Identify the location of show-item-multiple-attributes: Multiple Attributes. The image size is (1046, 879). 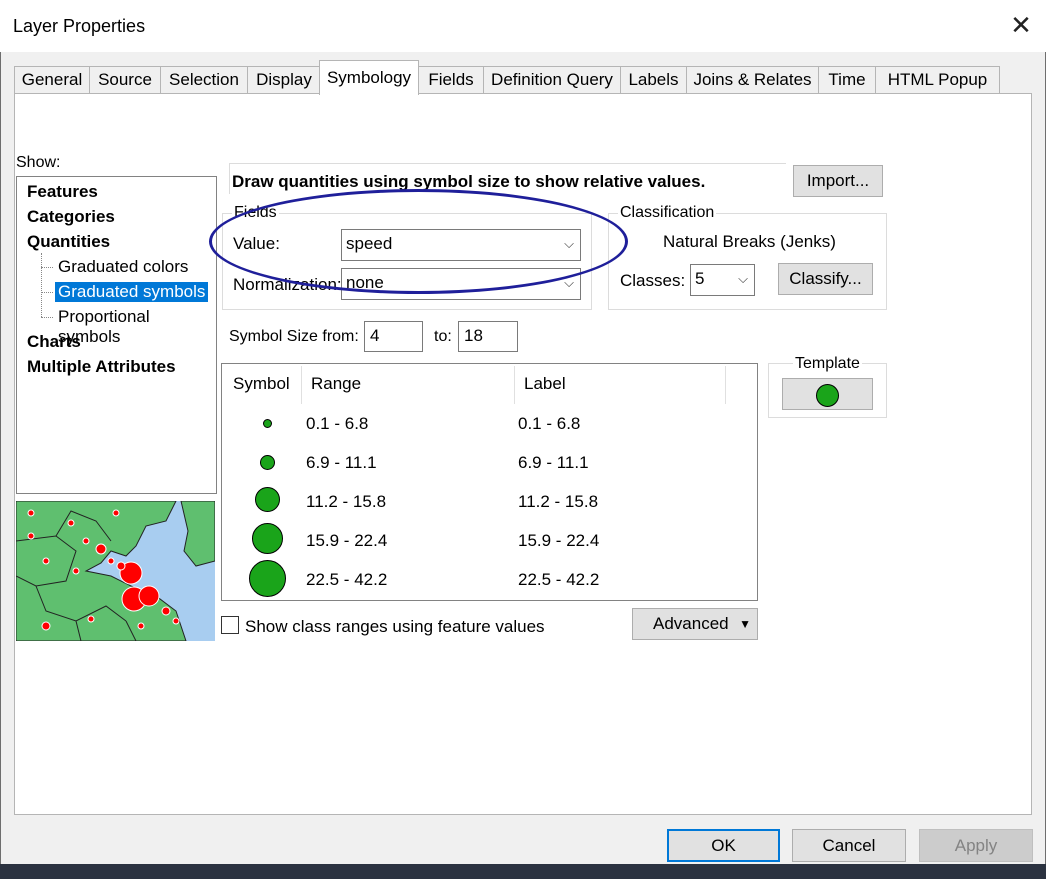
(101, 367).